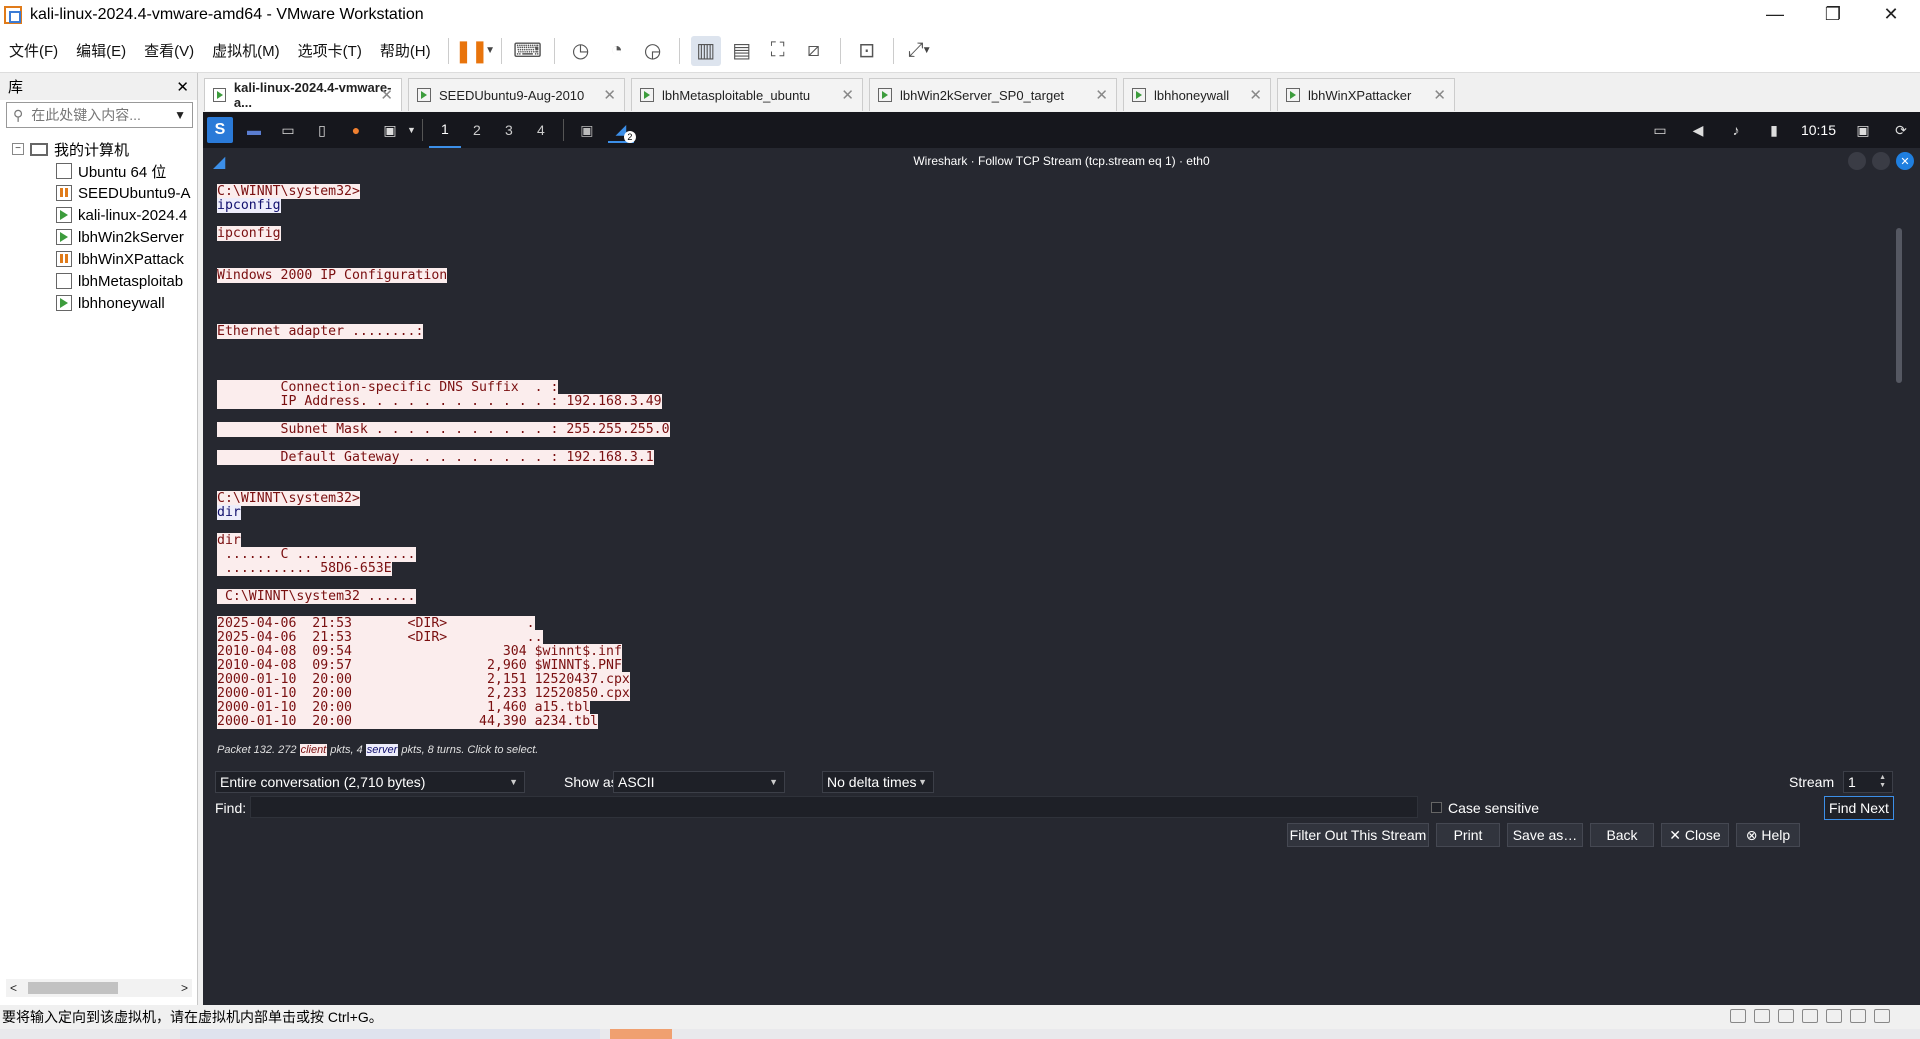 The image size is (1920, 1039). I want to click on tree-vm-item: lbhhoneywall, so click(104, 303).